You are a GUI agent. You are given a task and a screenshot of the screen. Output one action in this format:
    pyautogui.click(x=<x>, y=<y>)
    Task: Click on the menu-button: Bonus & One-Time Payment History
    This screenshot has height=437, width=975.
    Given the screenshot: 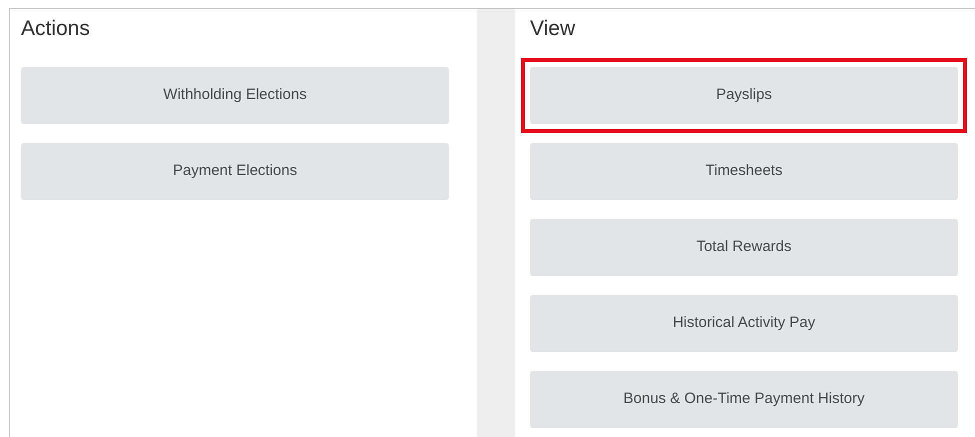 What is the action you would take?
    pyautogui.click(x=744, y=399)
    